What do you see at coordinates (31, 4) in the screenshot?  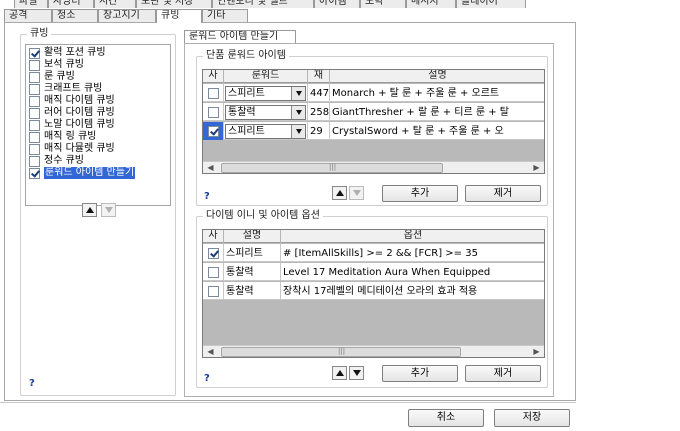 I see `tab-file: 파일` at bounding box center [31, 4].